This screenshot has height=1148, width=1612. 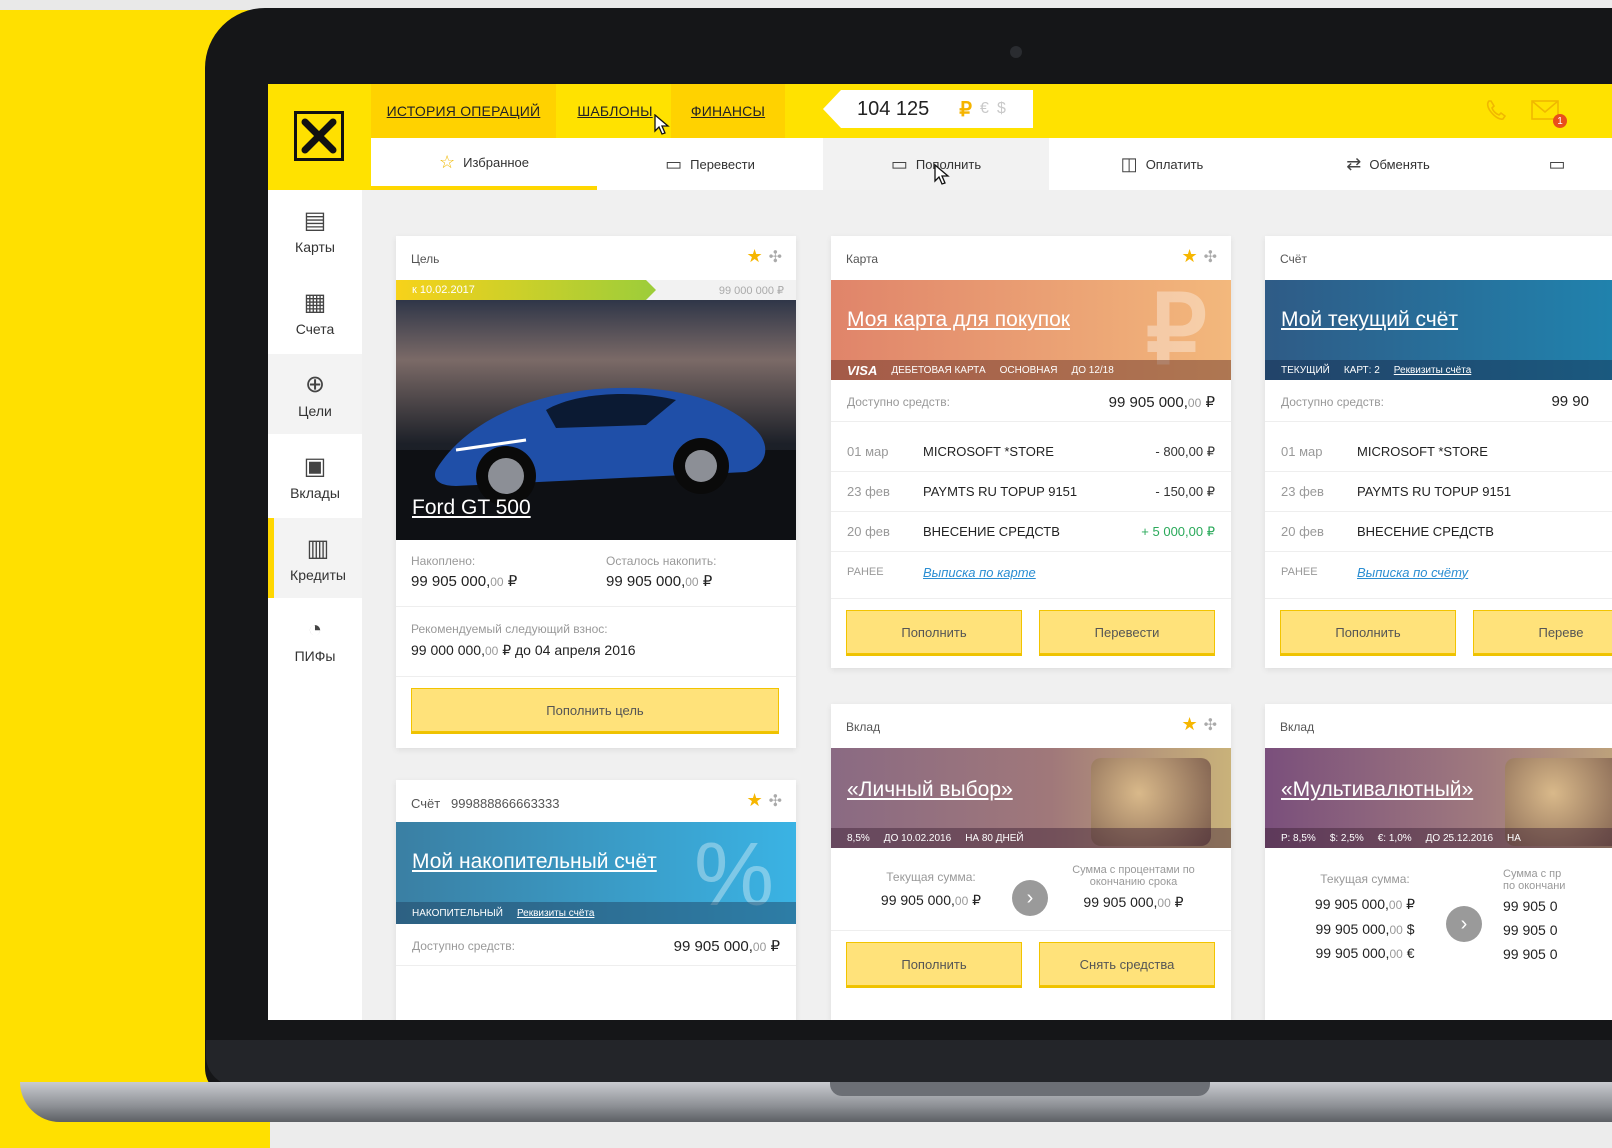 What do you see at coordinates (931, 877) in the screenshot?
I see `current-sum-label: Текущая сумма:` at bounding box center [931, 877].